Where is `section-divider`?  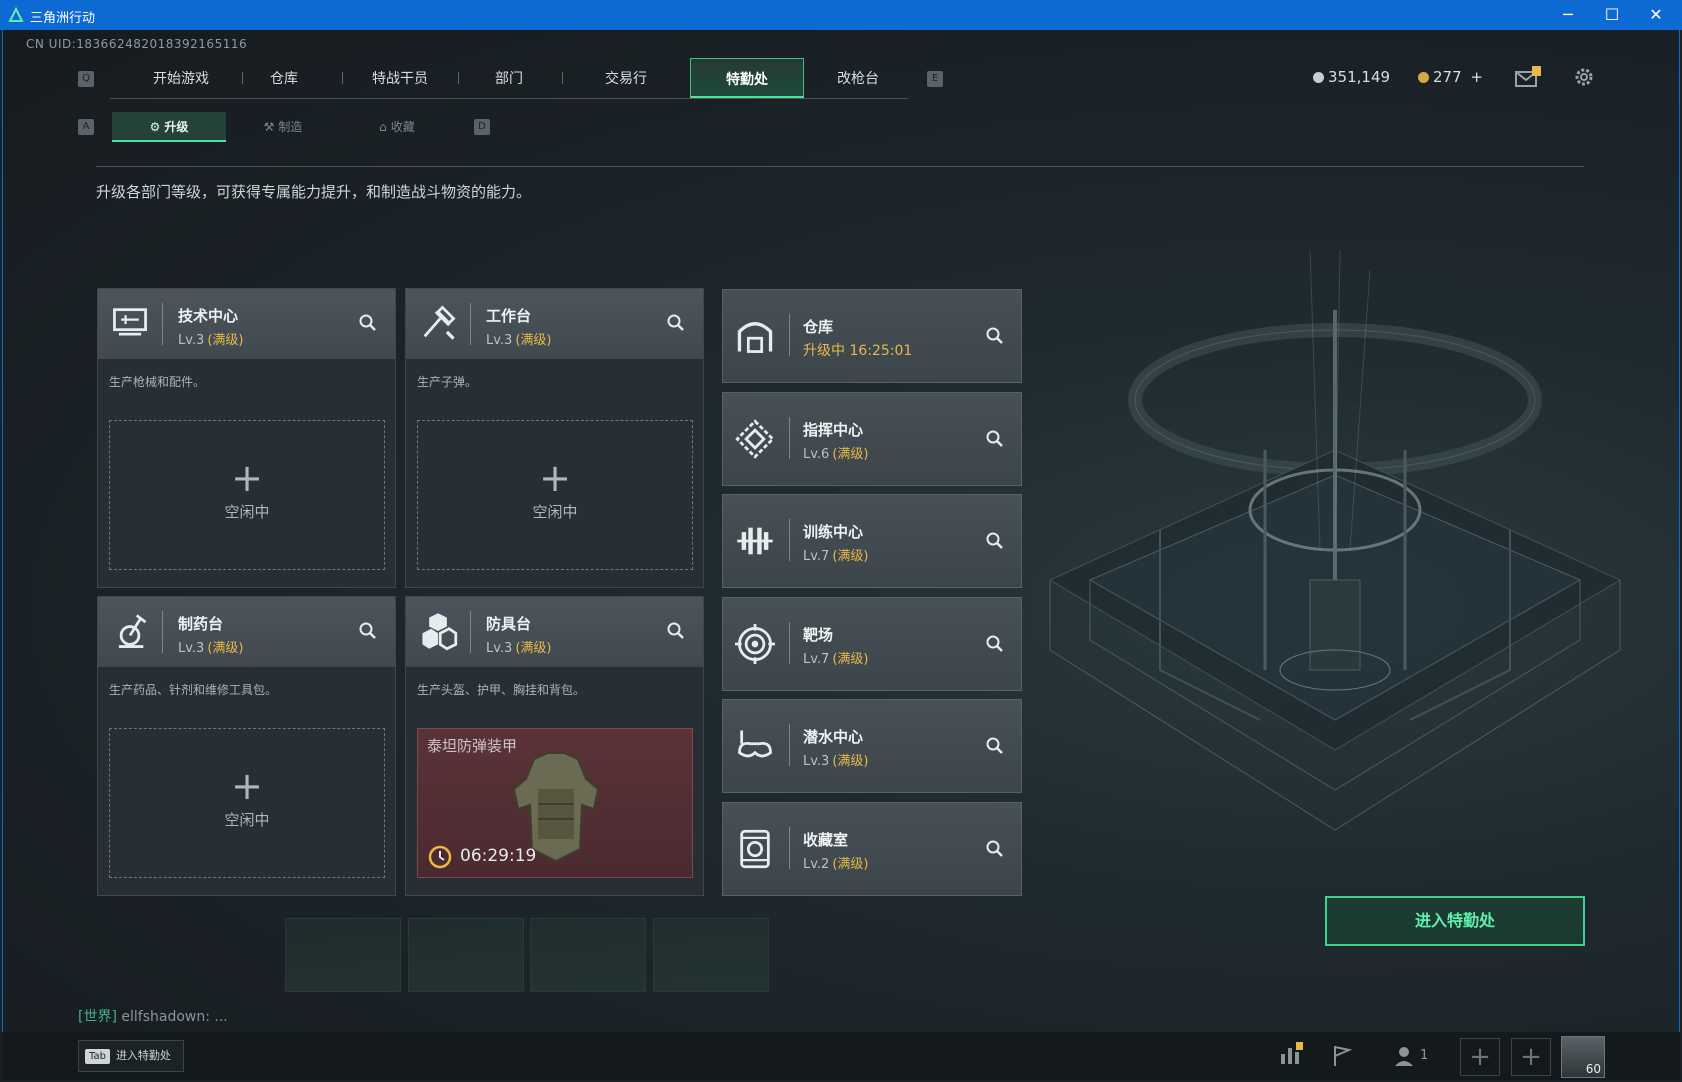 section-divider is located at coordinates (840, 166).